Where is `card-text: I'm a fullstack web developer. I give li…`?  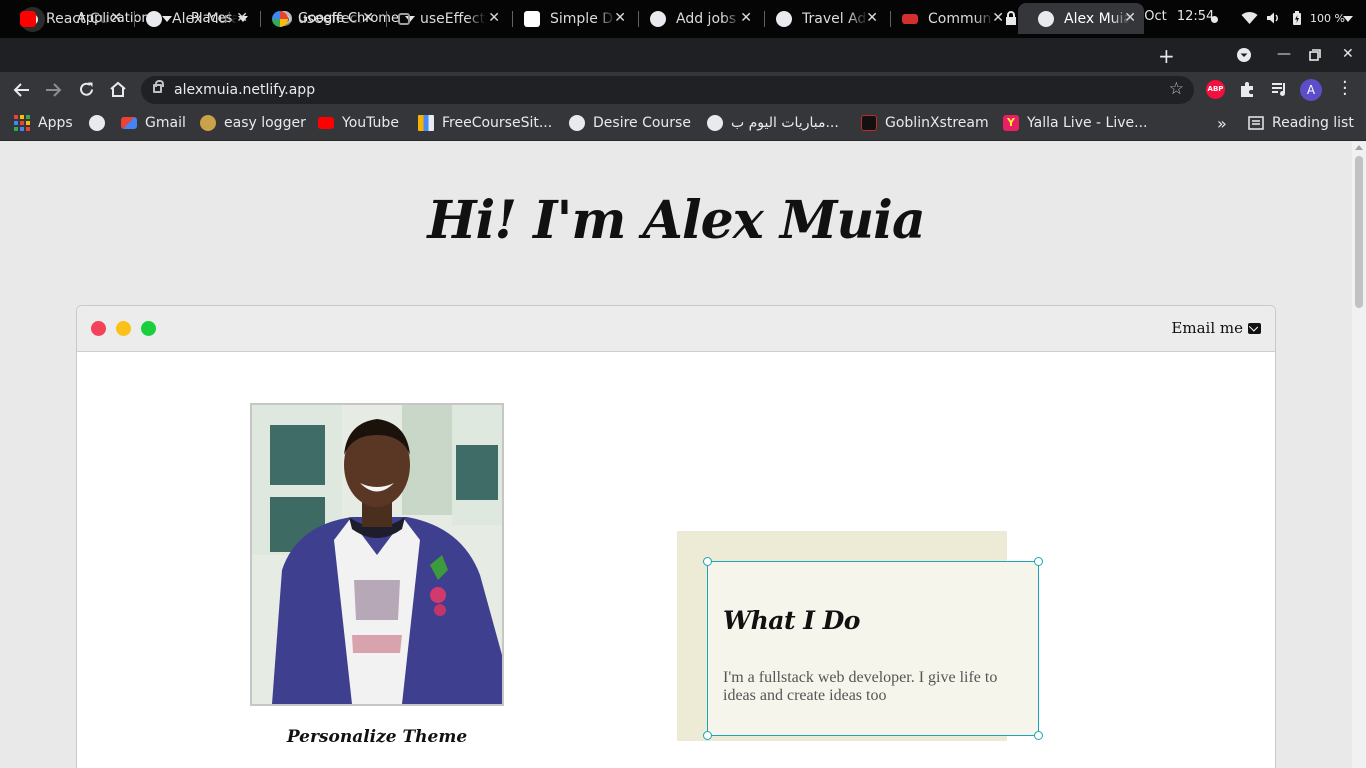 card-text: I'm a fullstack web developer. I give li… is located at coordinates (860, 686).